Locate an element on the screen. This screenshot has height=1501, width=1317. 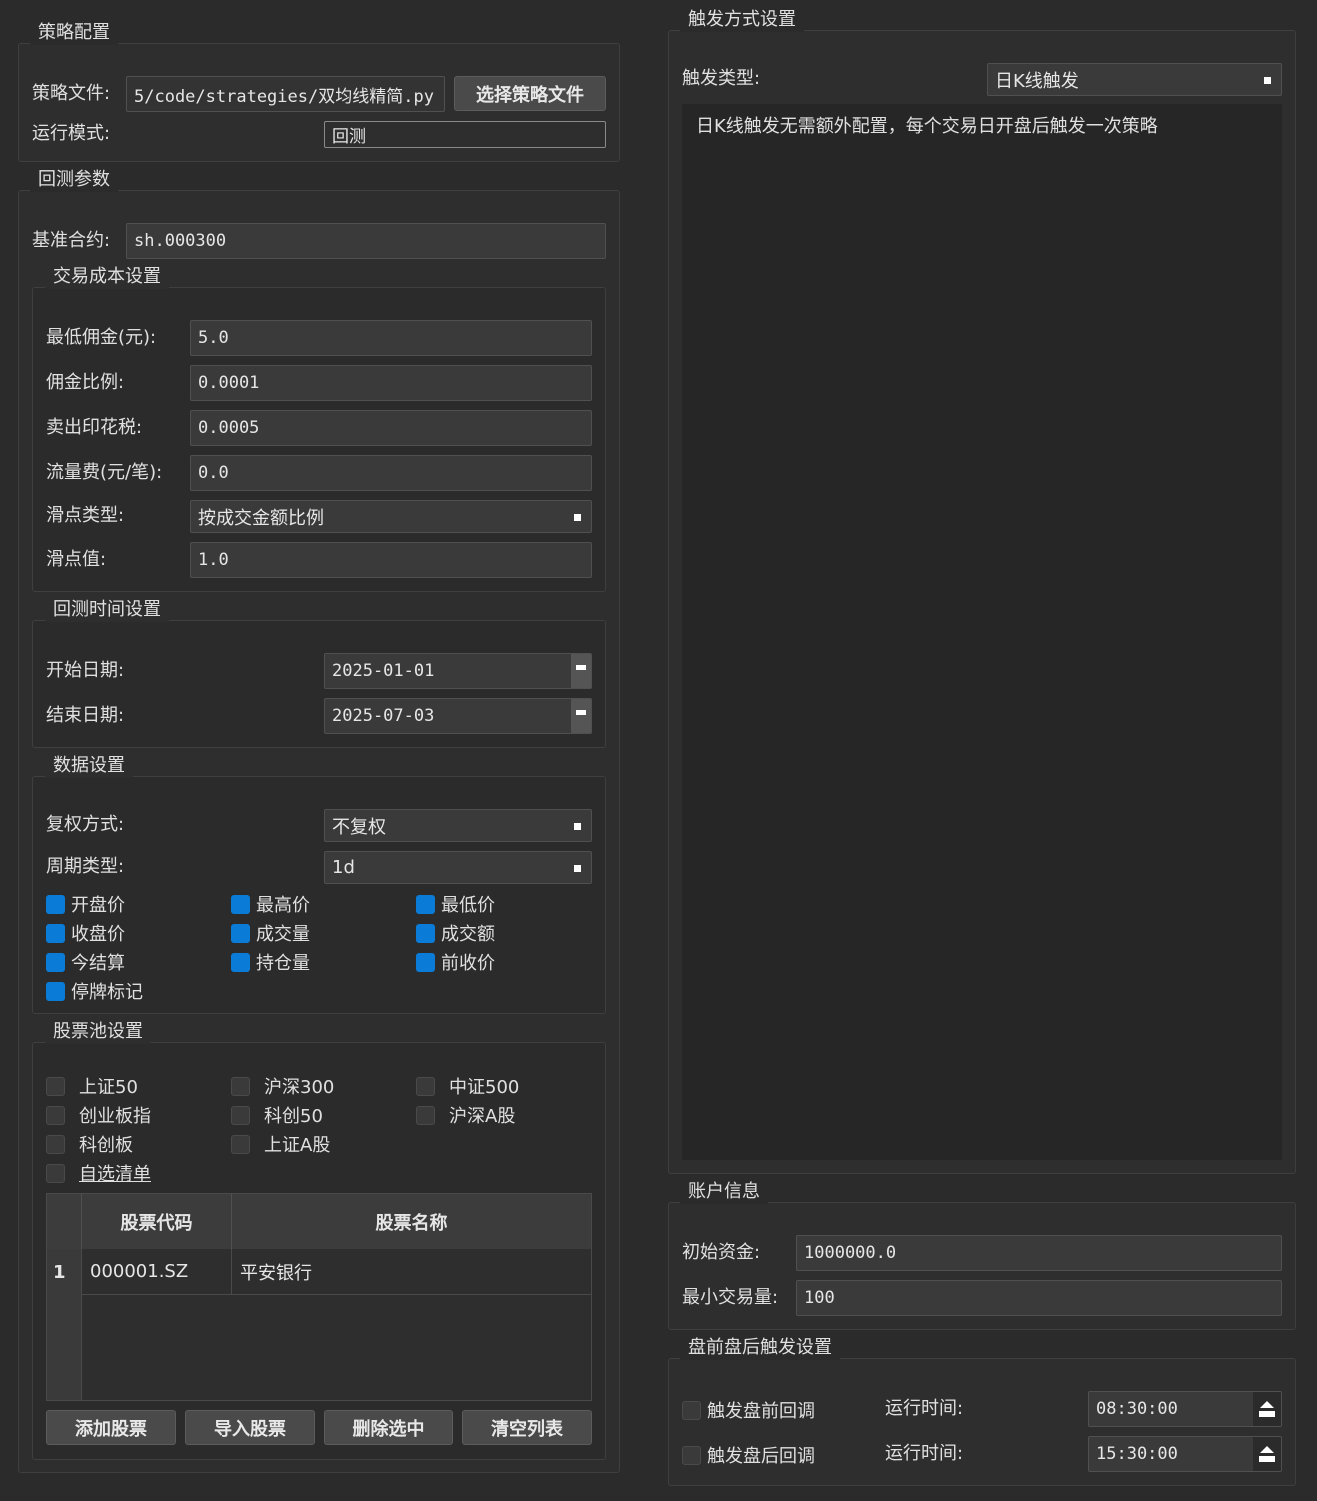
account-info-title: 账户信息 is located at coordinates (724, 1192).